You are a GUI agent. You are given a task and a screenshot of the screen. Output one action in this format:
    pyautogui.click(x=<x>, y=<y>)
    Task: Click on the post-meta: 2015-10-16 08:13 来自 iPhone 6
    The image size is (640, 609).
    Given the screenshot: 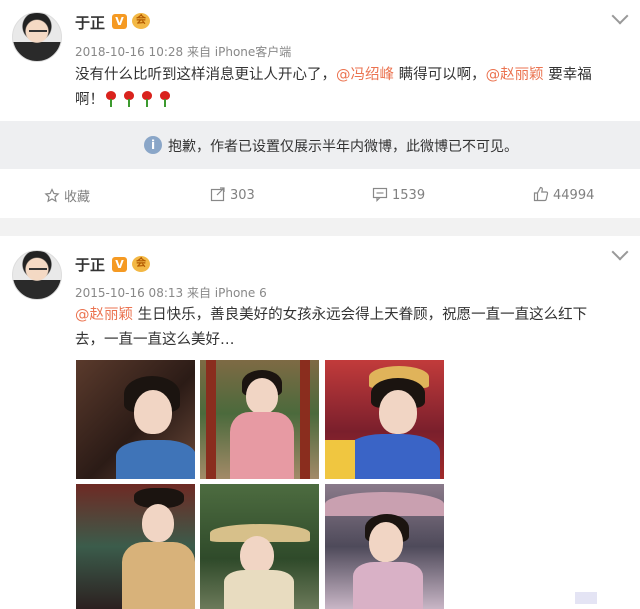 What is the action you would take?
    pyautogui.click(x=171, y=292)
    